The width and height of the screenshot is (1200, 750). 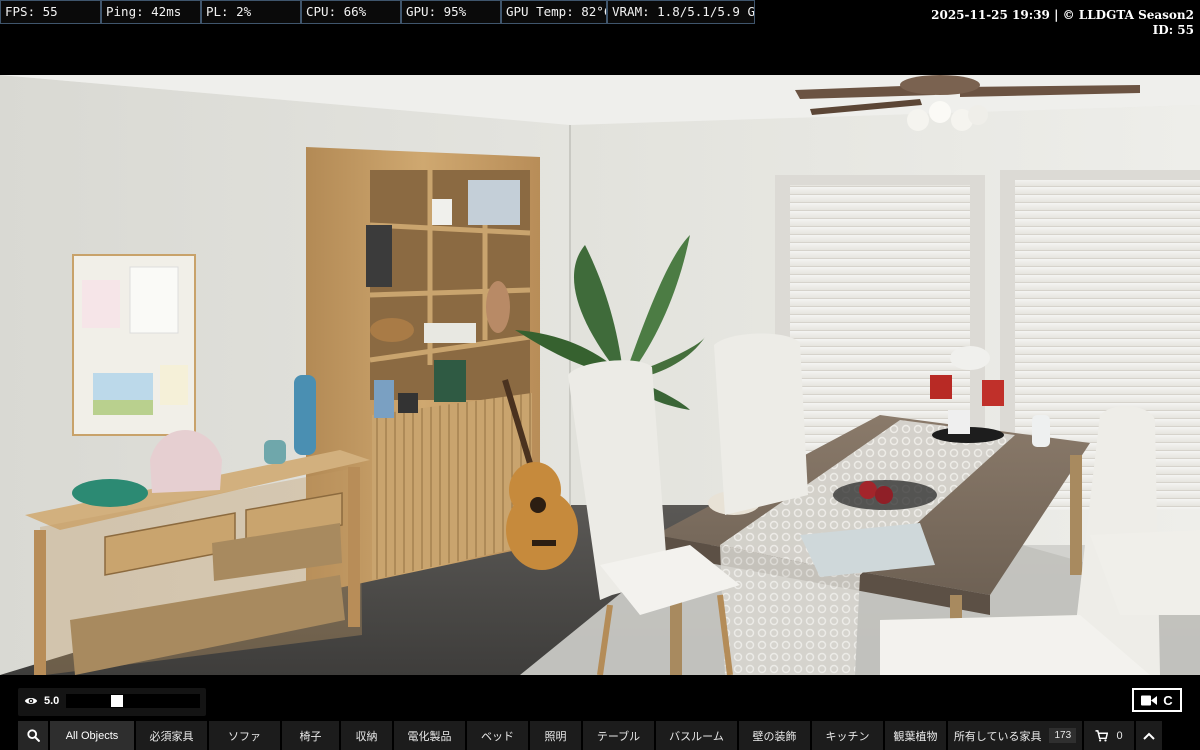 What do you see at coordinates (50, 12) in the screenshot?
I see `fps-stat: FPS: 55` at bounding box center [50, 12].